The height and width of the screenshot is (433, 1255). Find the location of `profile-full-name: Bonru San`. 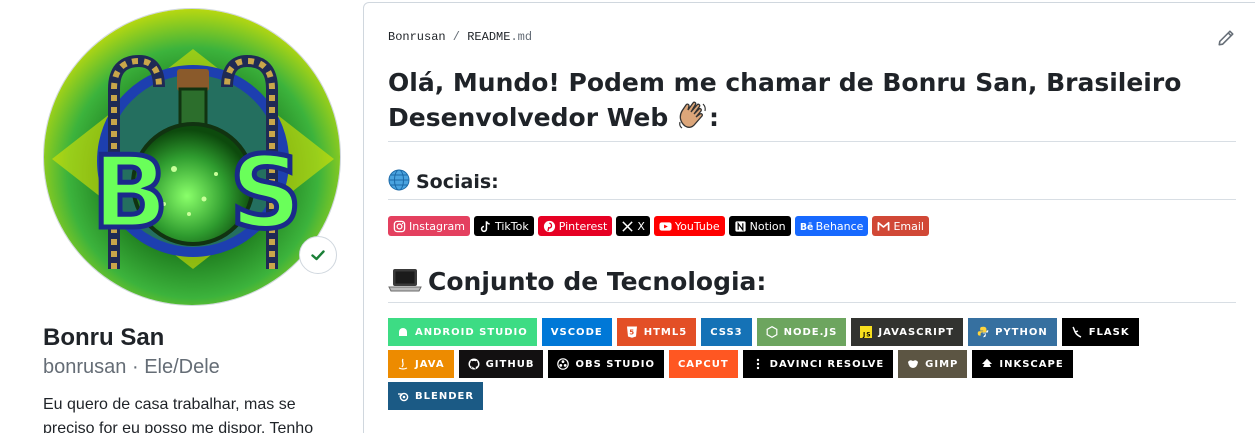

profile-full-name: Bonru San is located at coordinates (104, 337).